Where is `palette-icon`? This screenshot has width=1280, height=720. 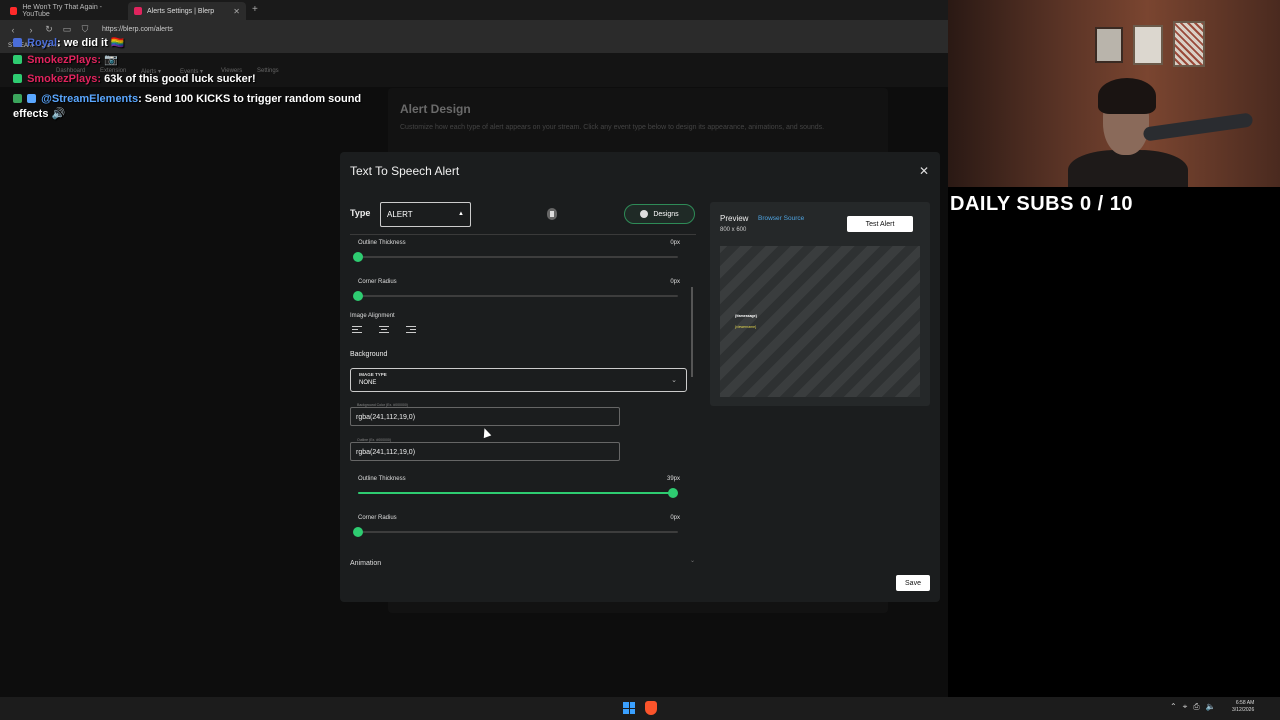 palette-icon is located at coordinates (644, 214).